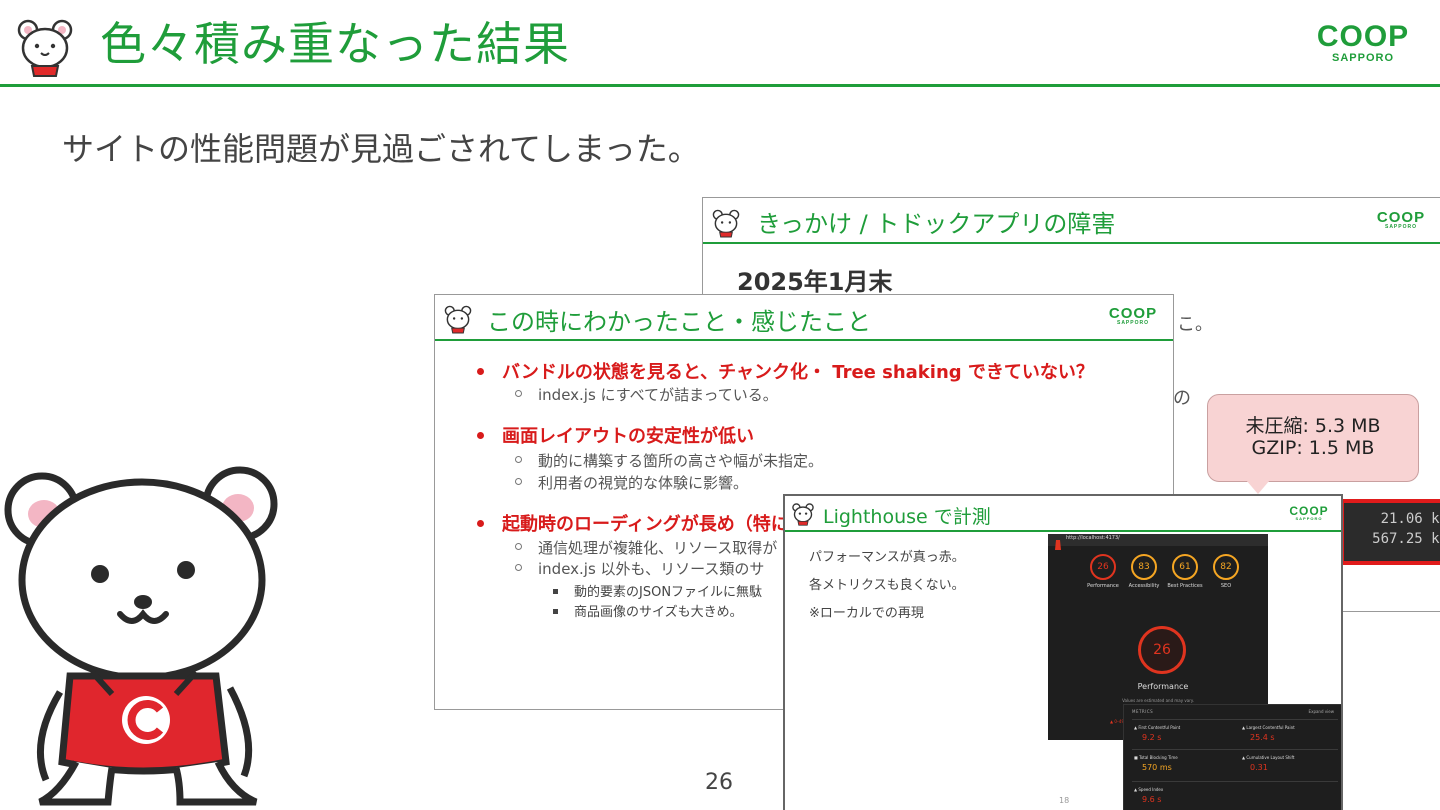 The image size is (1440, 810). I want to click on text-fragment: の, so click(1182, 398).